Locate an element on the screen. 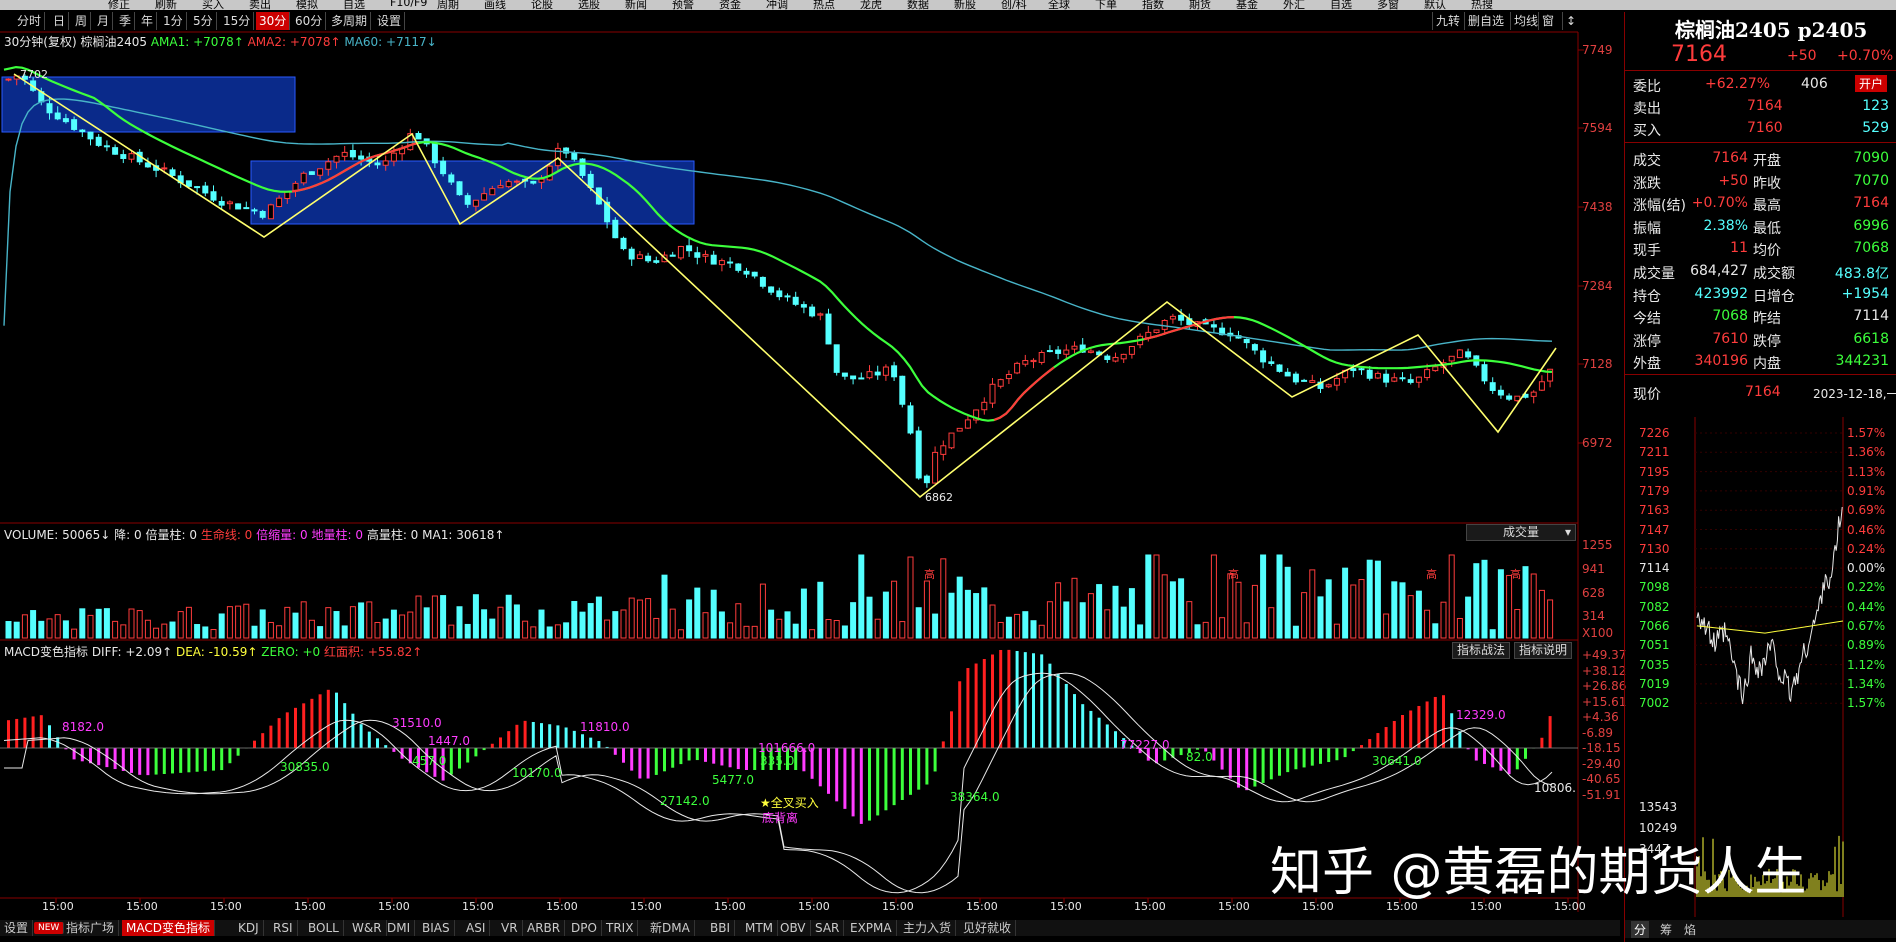  quote-row-label: 成交量 is located at coordinates (1654, 274).